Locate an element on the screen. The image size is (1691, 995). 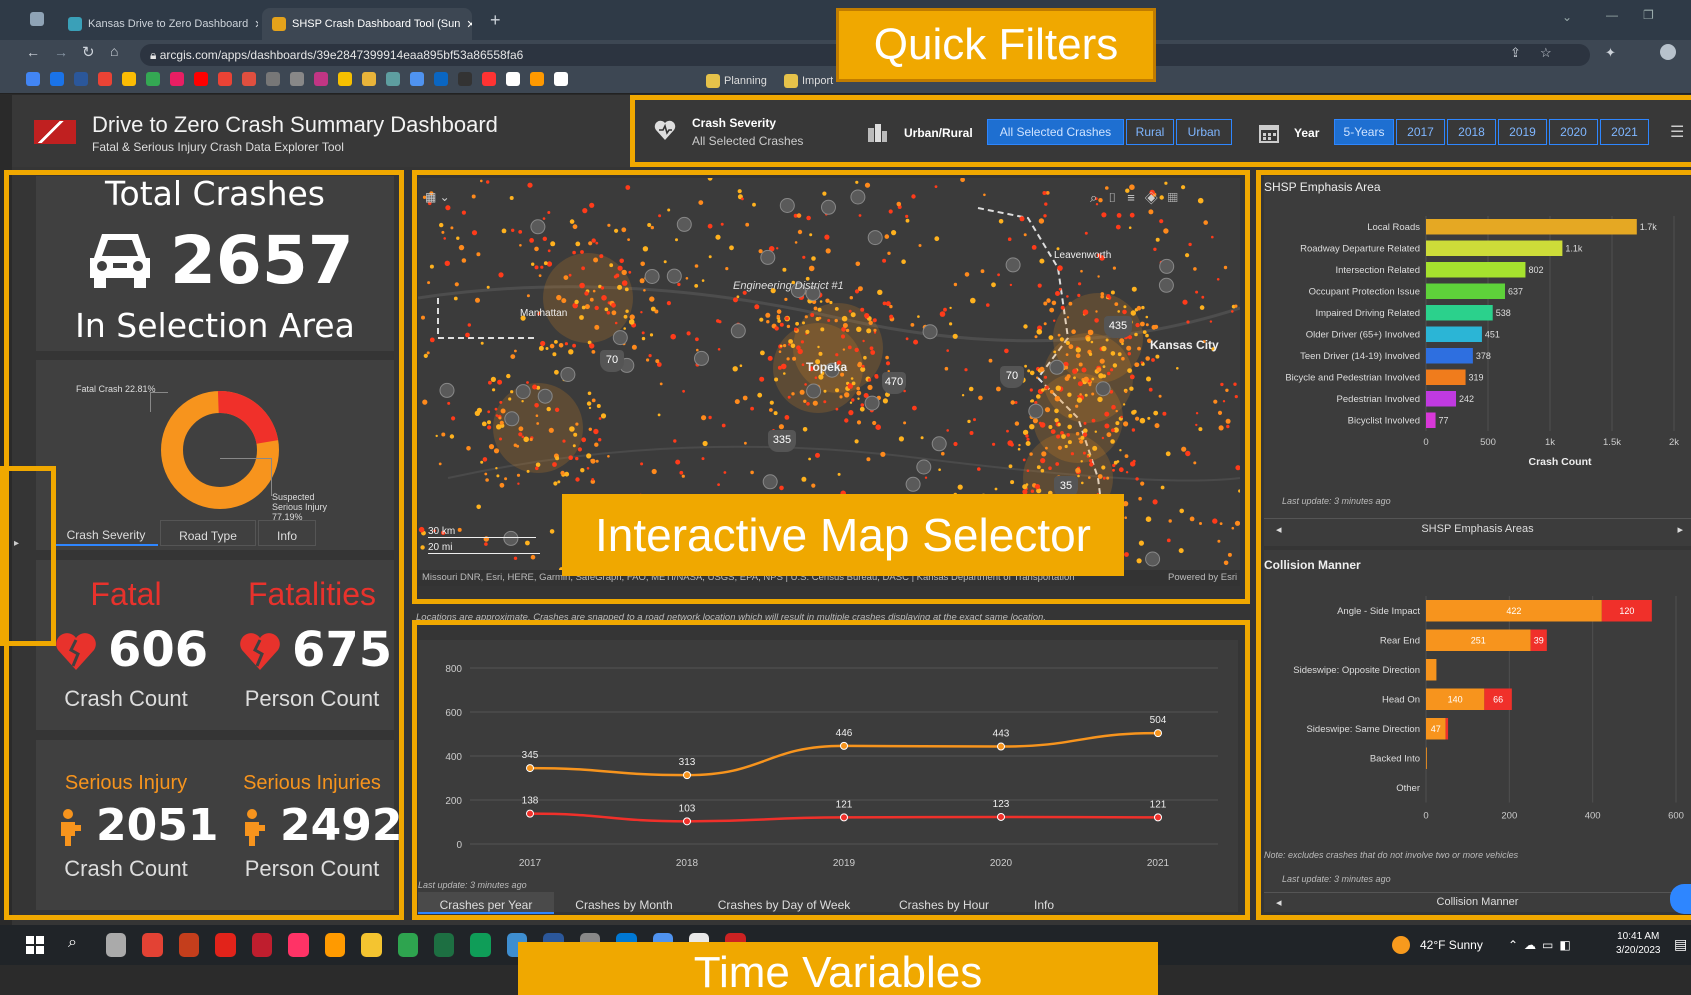
back-icon: ← is located at coordinates (33, 52).